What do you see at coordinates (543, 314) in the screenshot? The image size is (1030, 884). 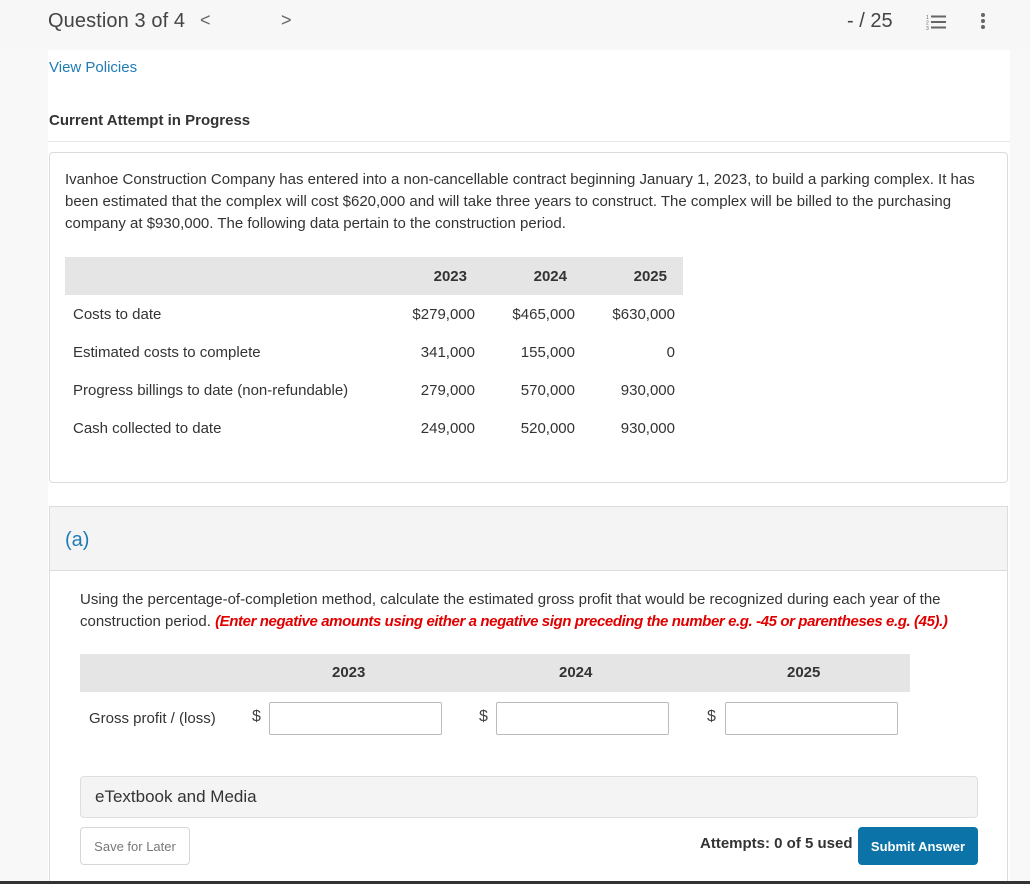 I see `cell-value: $465,000` at bounding box center [543, 314].